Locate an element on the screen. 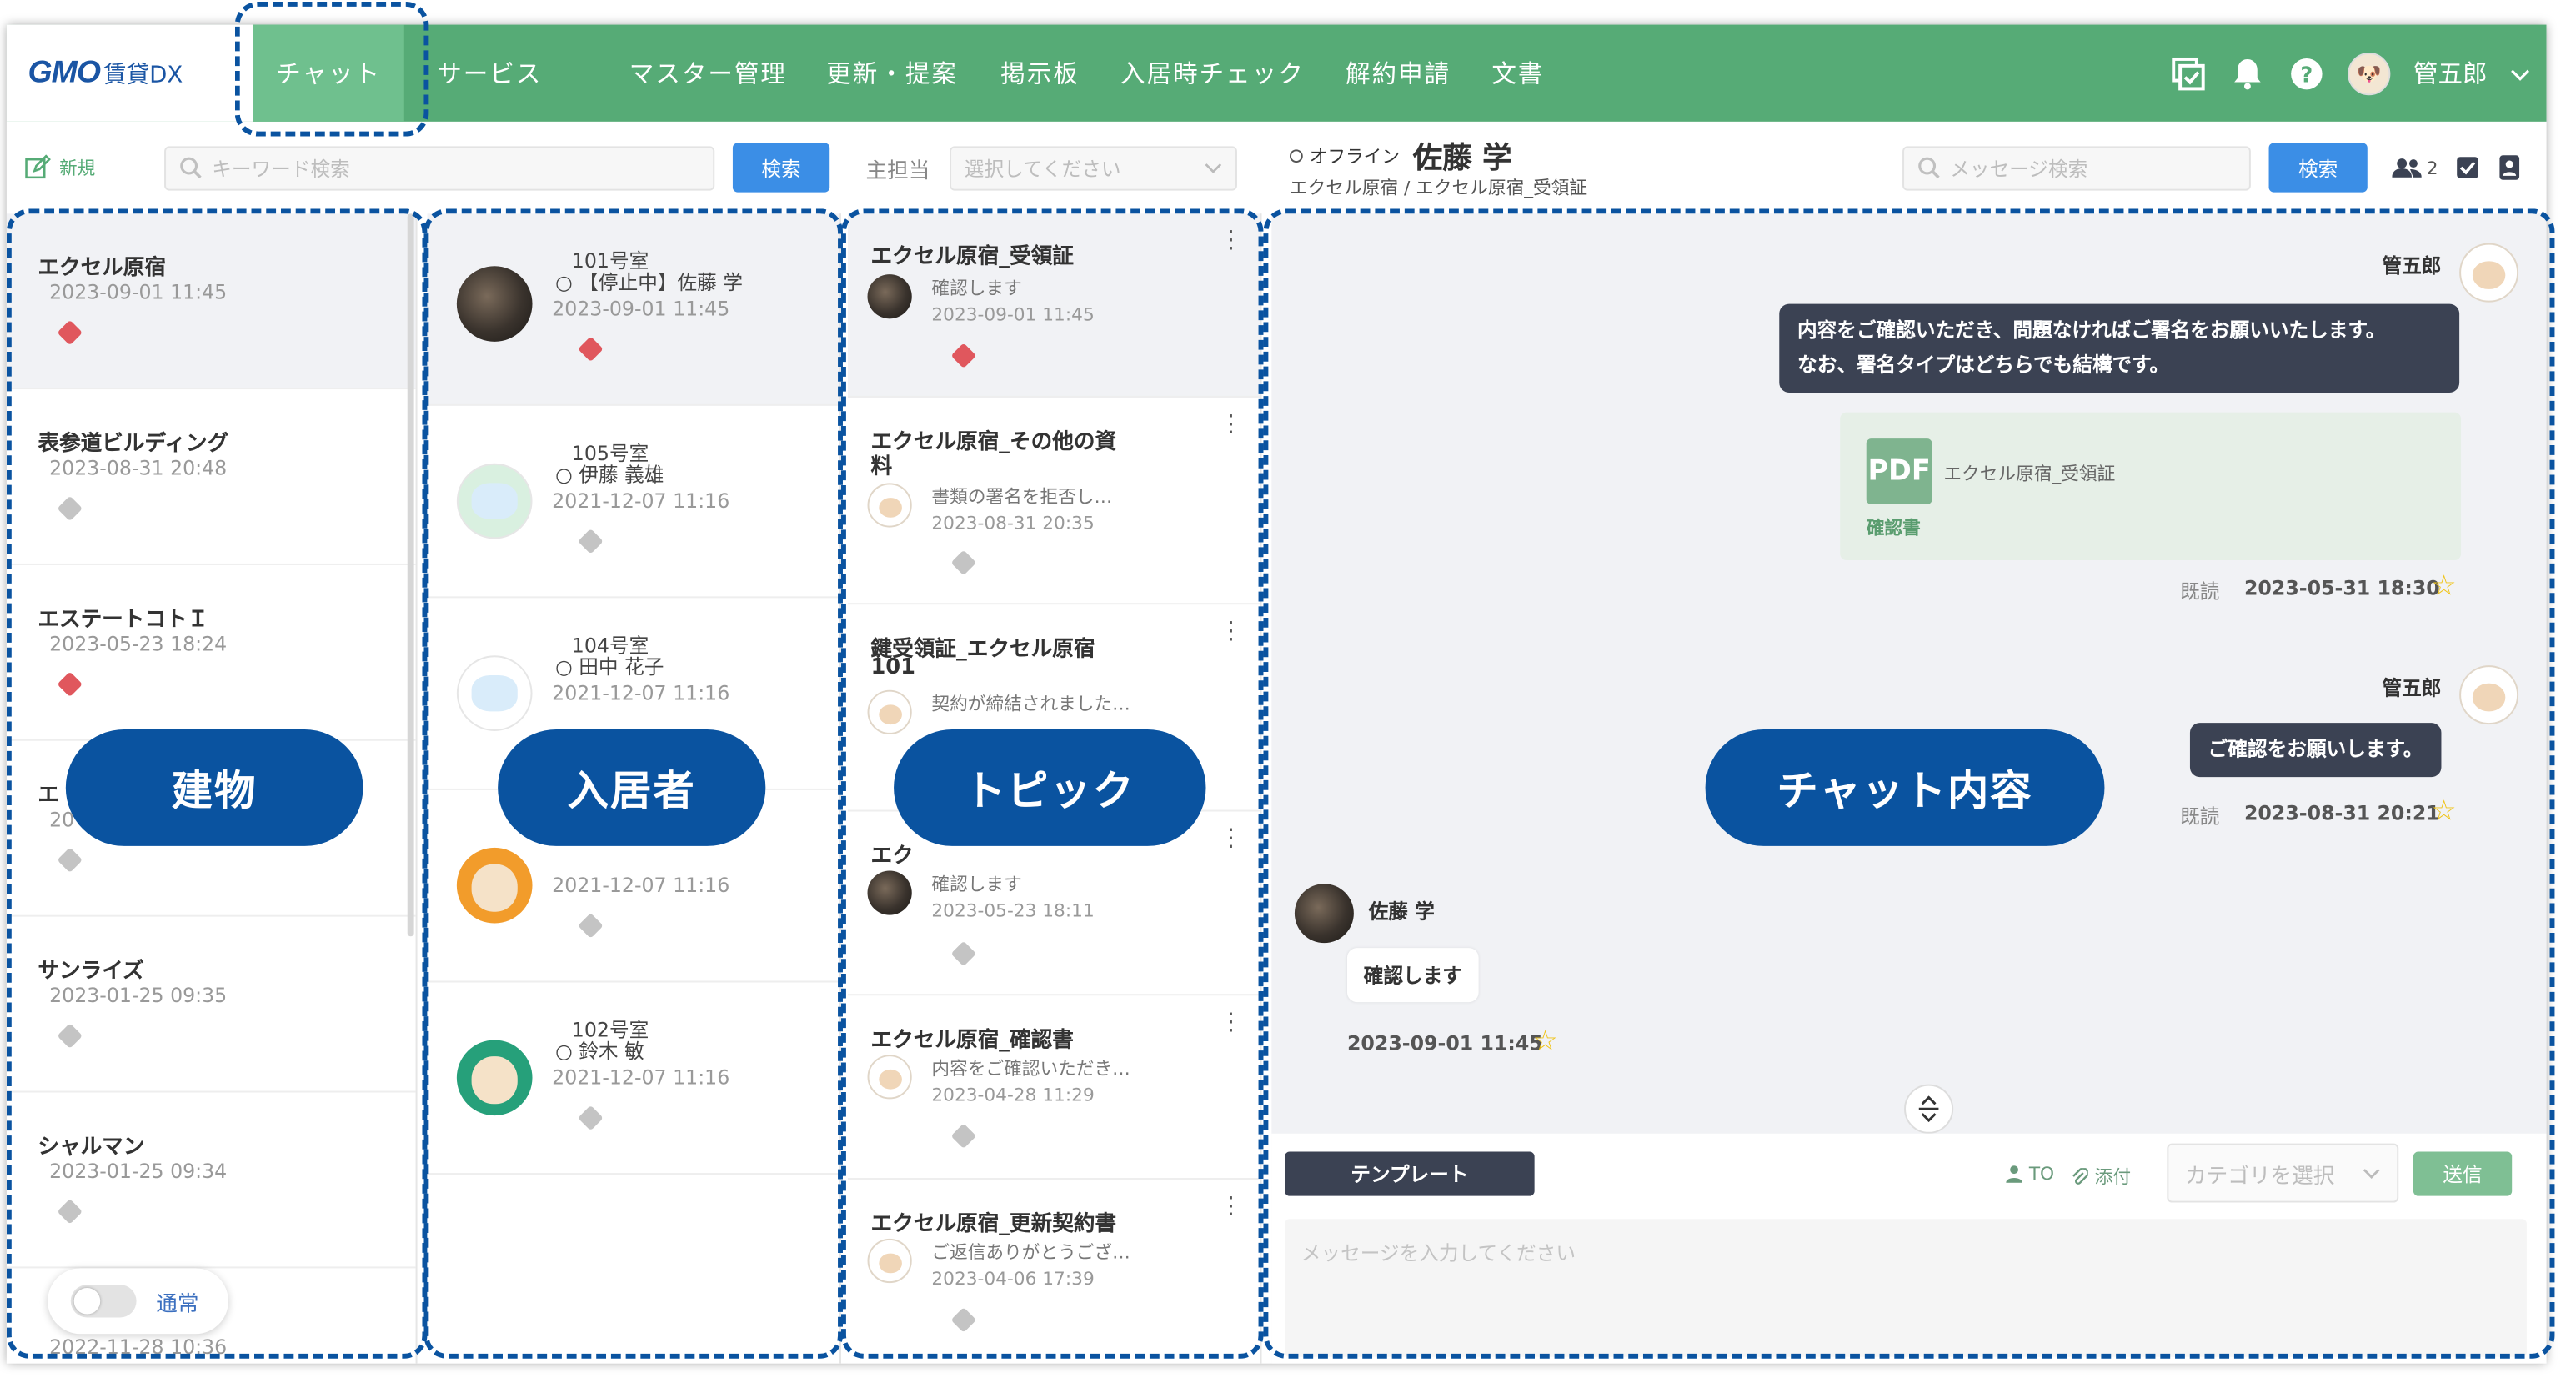  resident-name-text: 鈴木 敏 is located at coordinates (611, 1052).